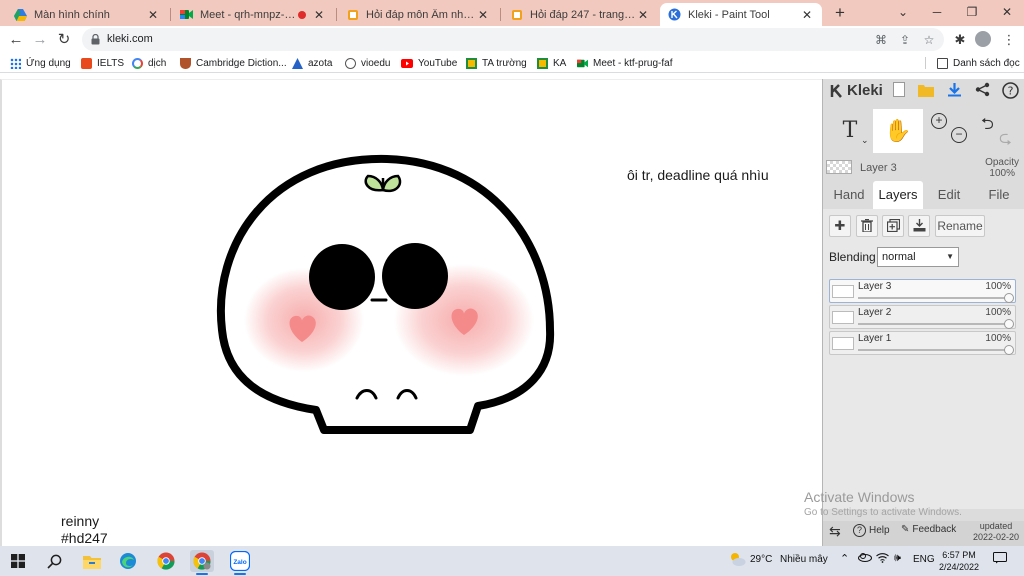 The width and height of the screenshot is (1024, 576). I want to click on zoom-in-icon: +, so click(939, 121).